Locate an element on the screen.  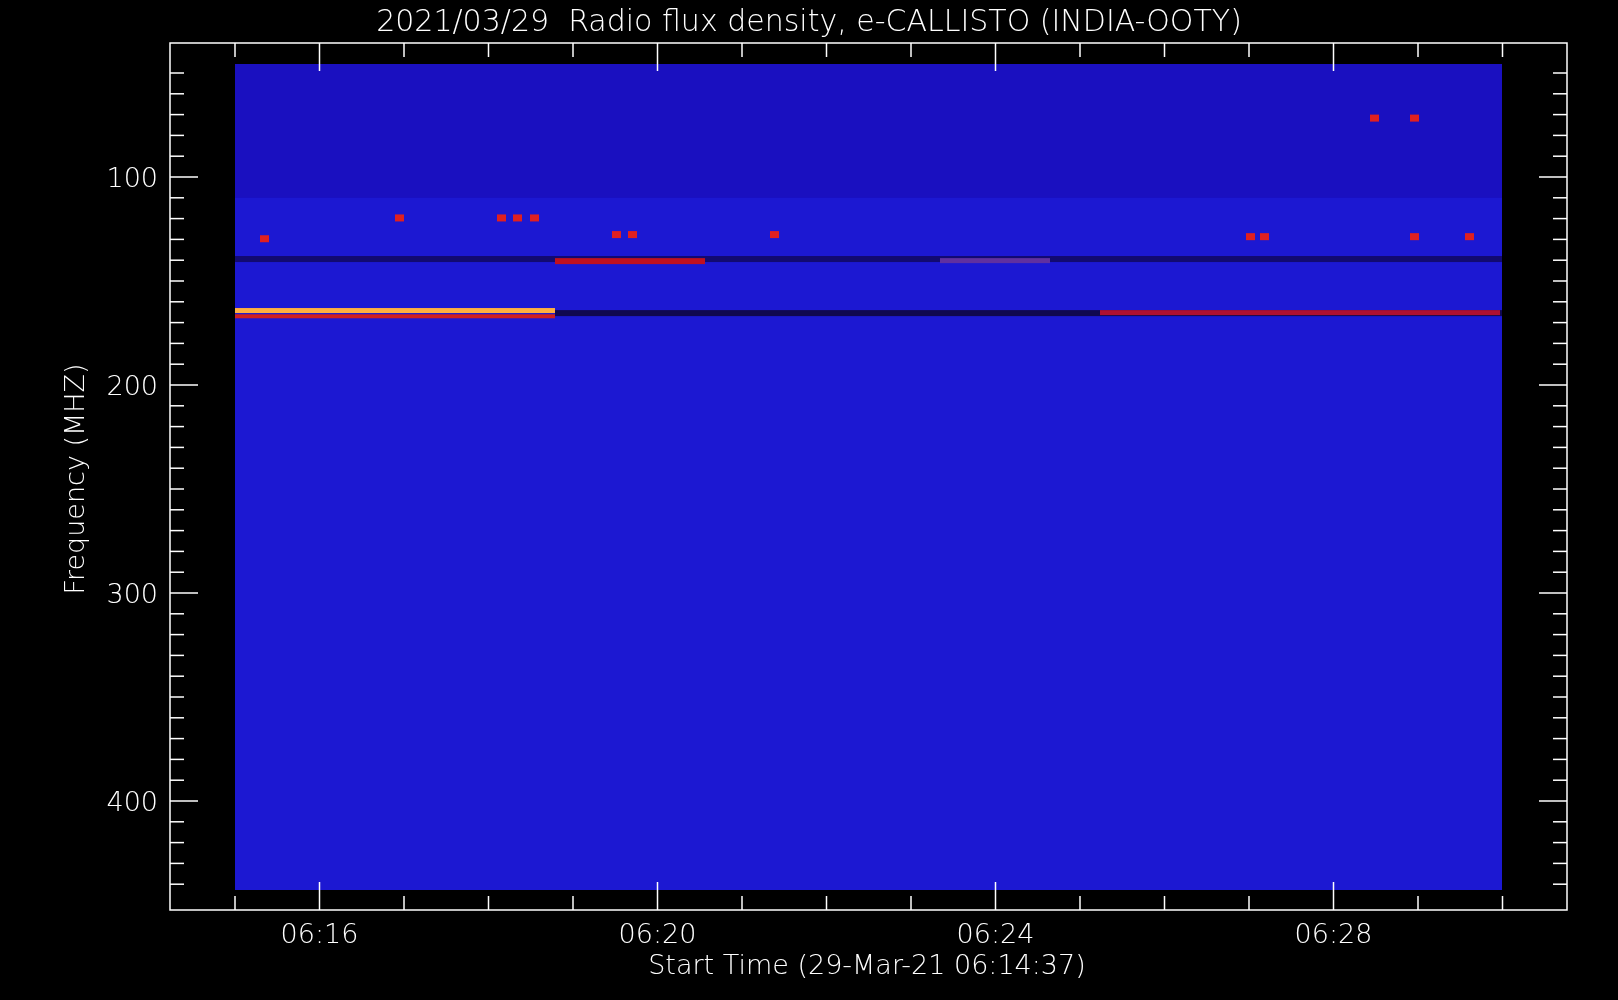
x-tick-label: 06:20 is located at coordinates (657, 933).